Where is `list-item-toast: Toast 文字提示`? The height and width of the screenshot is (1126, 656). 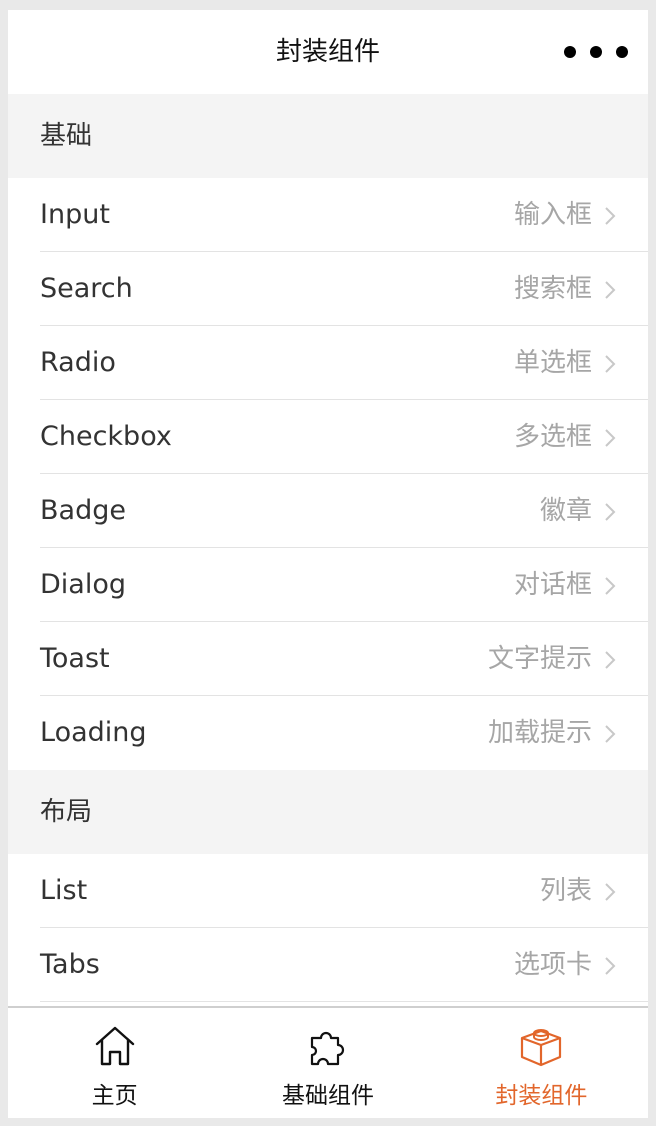
list-item-toast: Toast 文字提示 is located at coordinates (328, 659).